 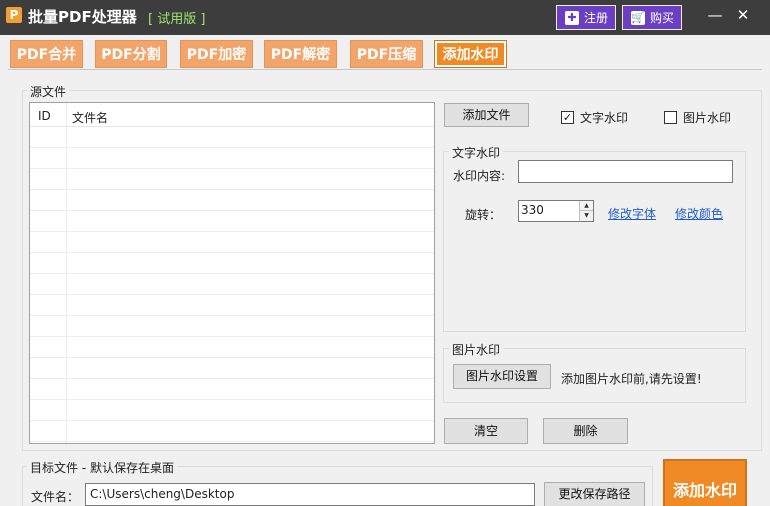 What do you see at coordinates (625, 171) in the screenshot?
I see `watermark-content-input` at bounding box center [625, 171].